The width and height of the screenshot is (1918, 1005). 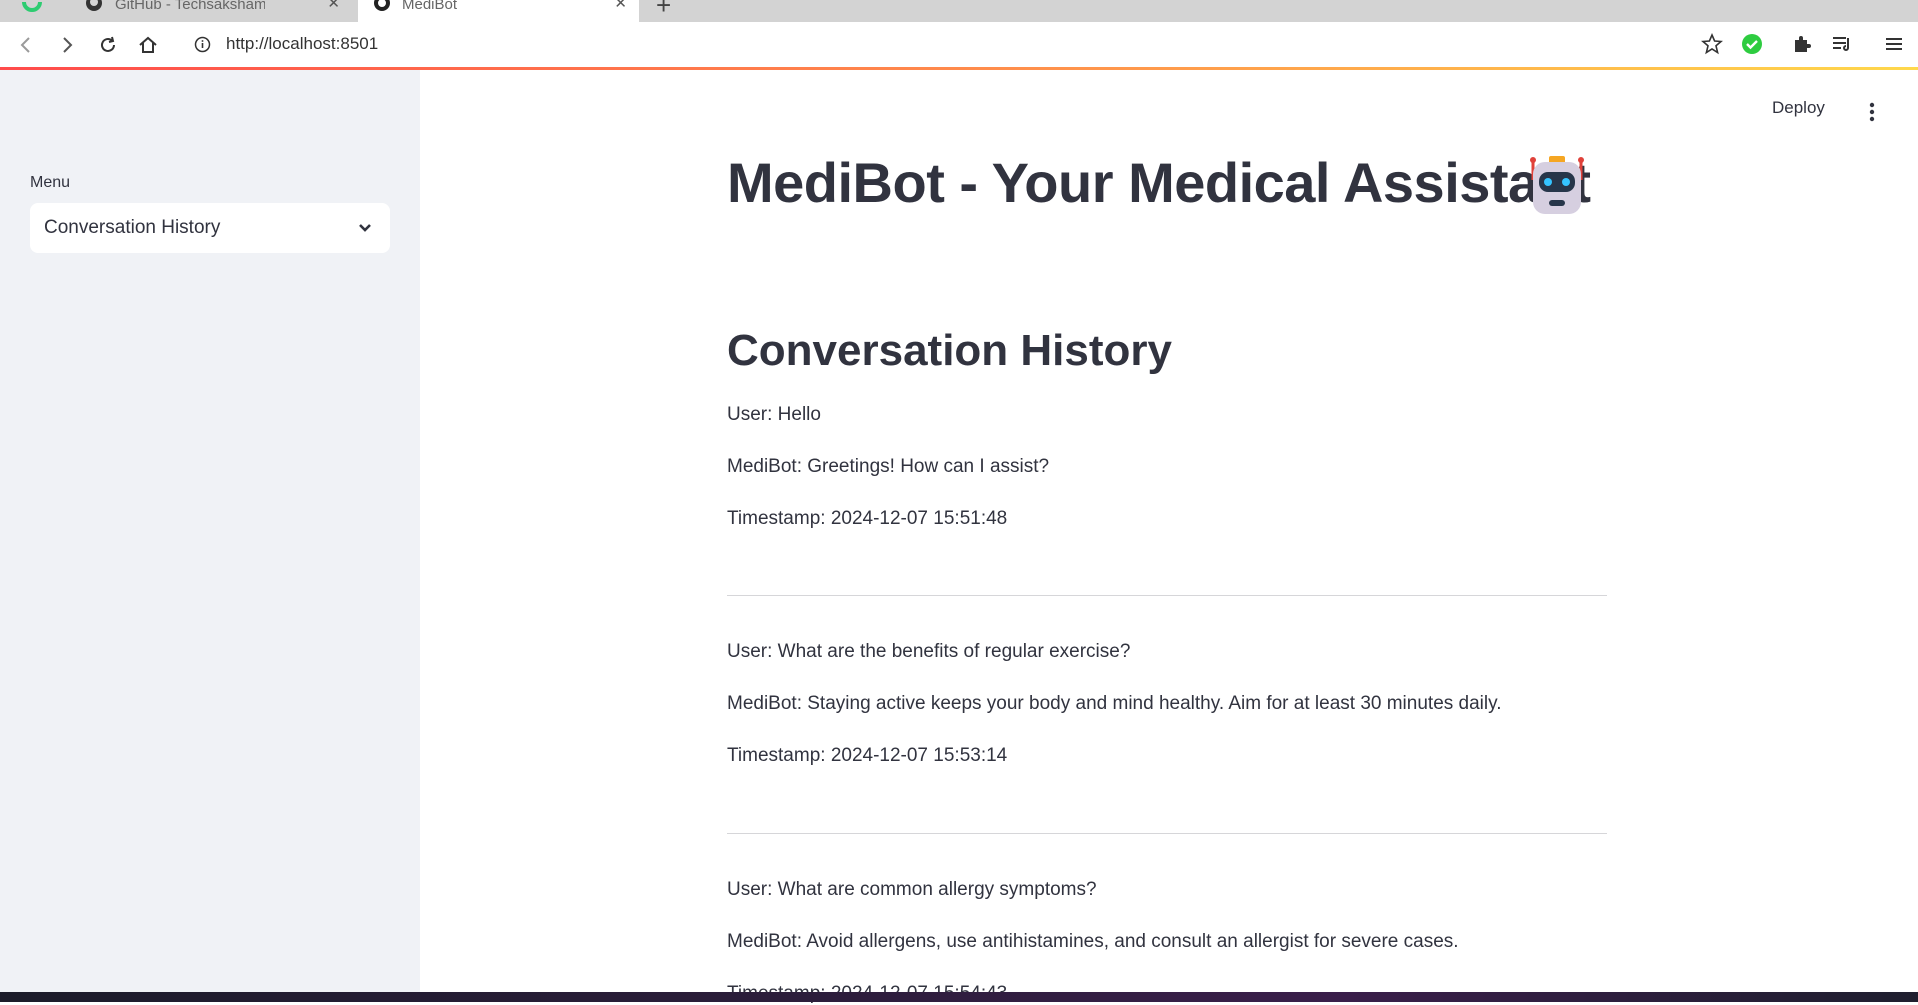 What do you see at coordinates (912, 889) in the screenshot?
I see `user-message: User: What are common allergy symptoms?` at bounding box center [912, 889].